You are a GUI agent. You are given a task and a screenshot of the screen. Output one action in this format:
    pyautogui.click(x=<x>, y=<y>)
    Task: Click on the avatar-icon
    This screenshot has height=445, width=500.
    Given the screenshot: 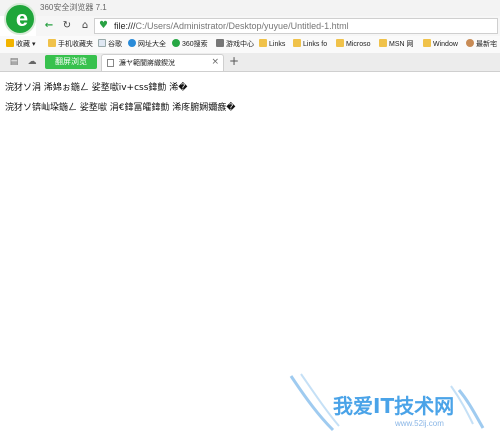 What is the action you would take?
    pyautogui.click(x=470, y=43)
    